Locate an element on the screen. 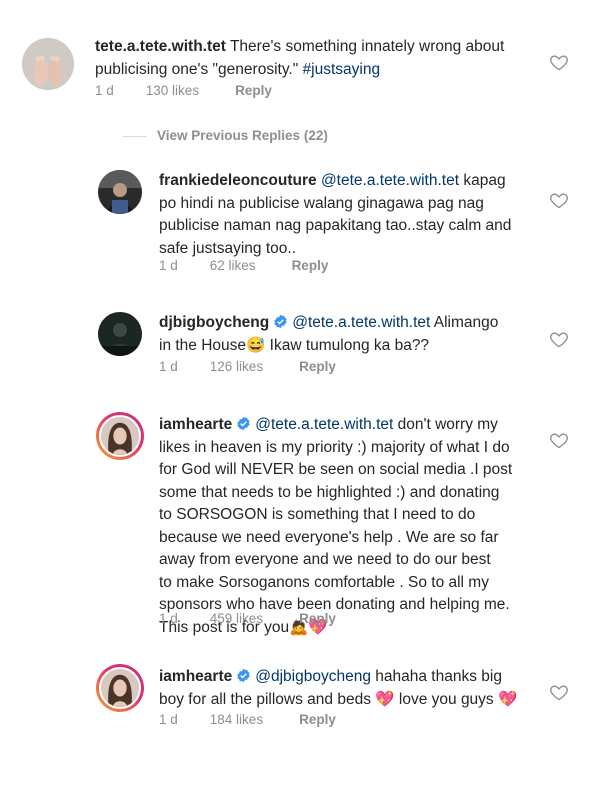  username: frankiedeleoncouture is located at coordinates (238, 180).